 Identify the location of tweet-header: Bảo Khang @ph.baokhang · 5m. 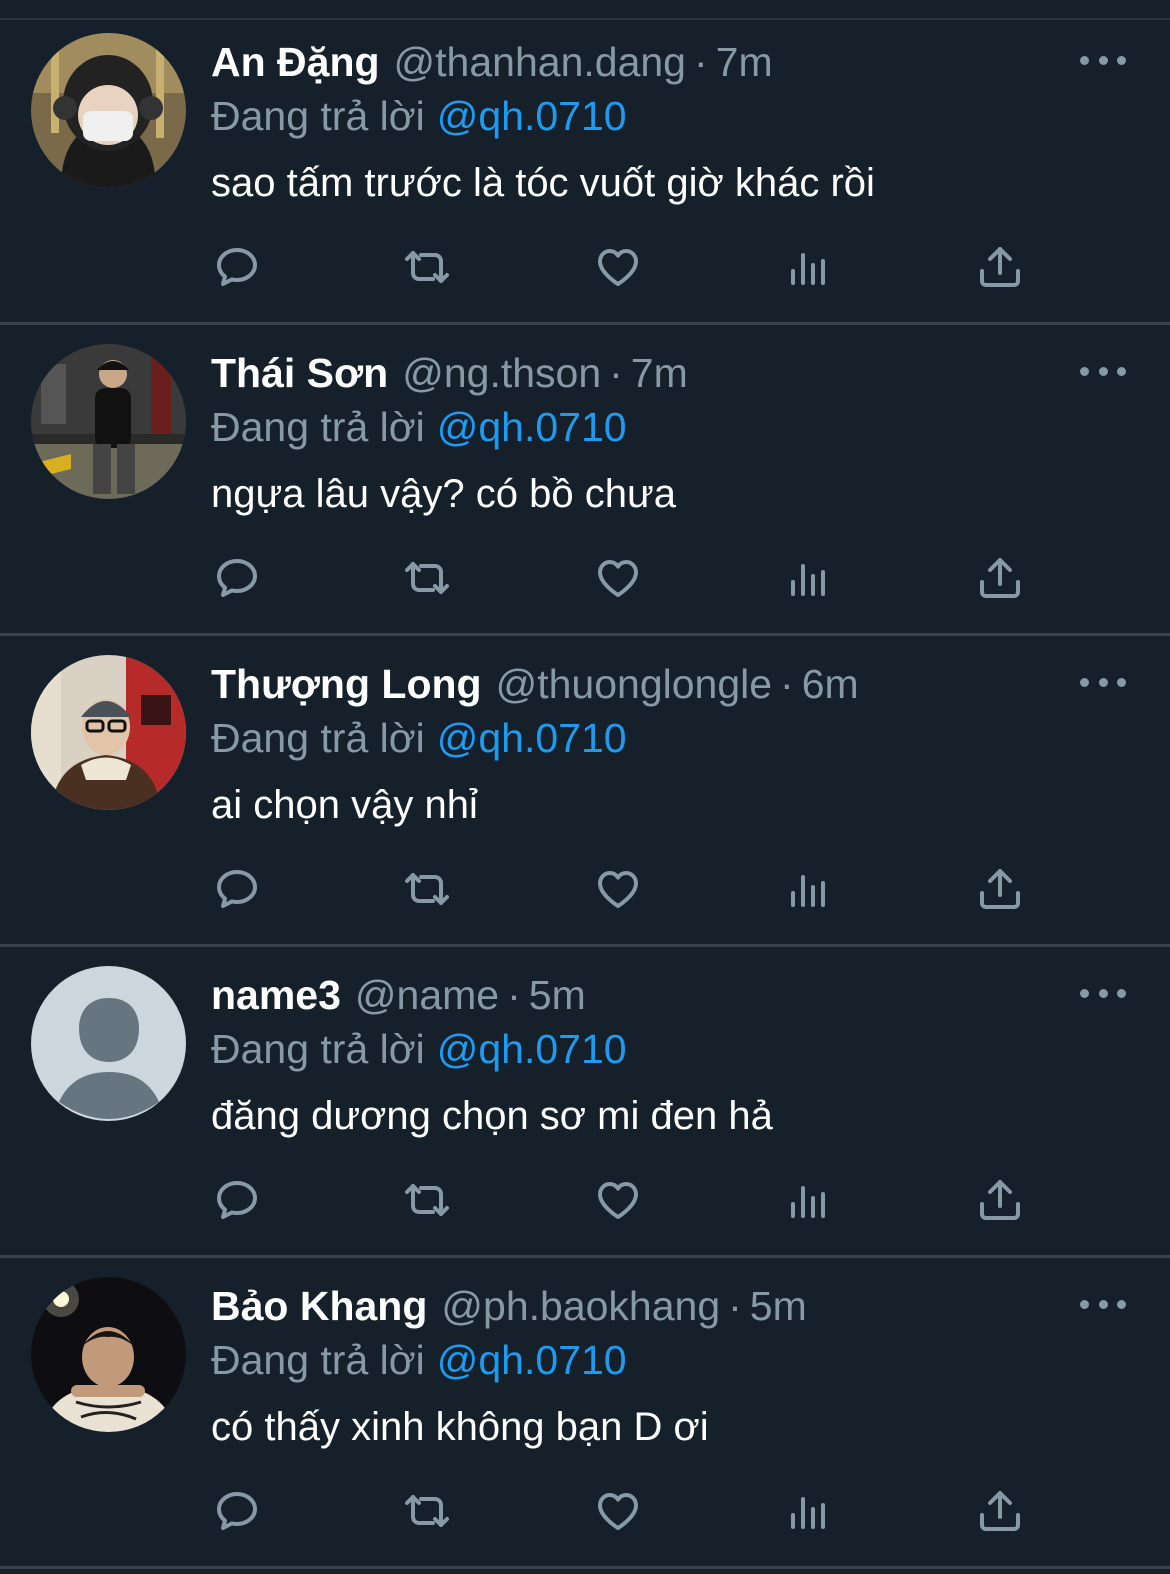
(509, 1306).